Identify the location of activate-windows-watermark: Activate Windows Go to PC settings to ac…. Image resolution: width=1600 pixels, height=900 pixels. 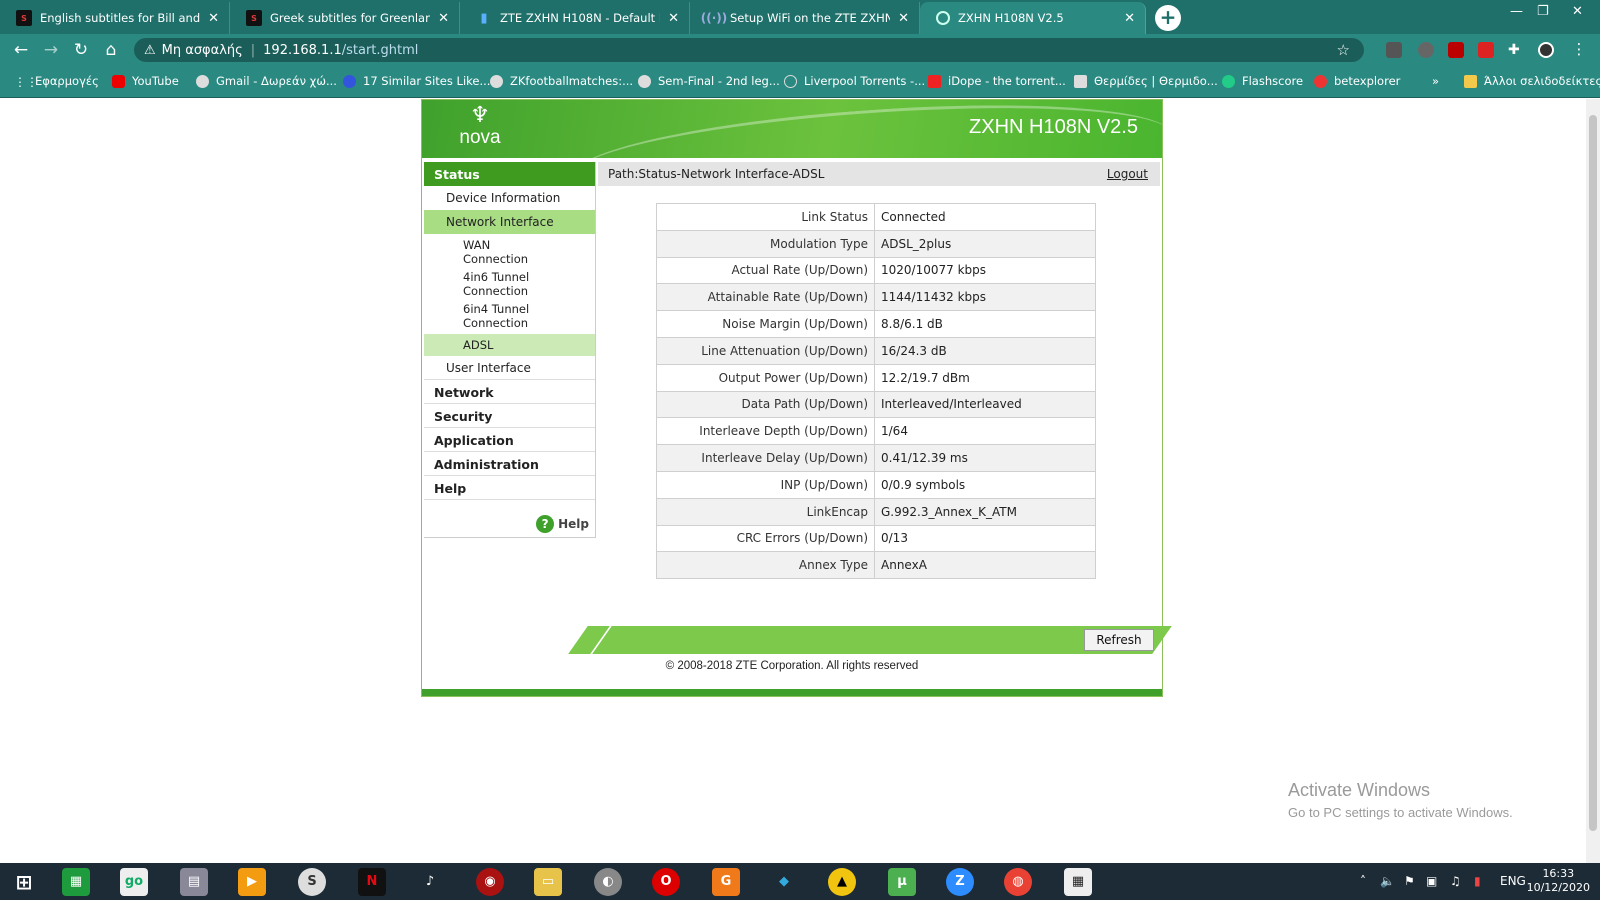
(1400, 800).